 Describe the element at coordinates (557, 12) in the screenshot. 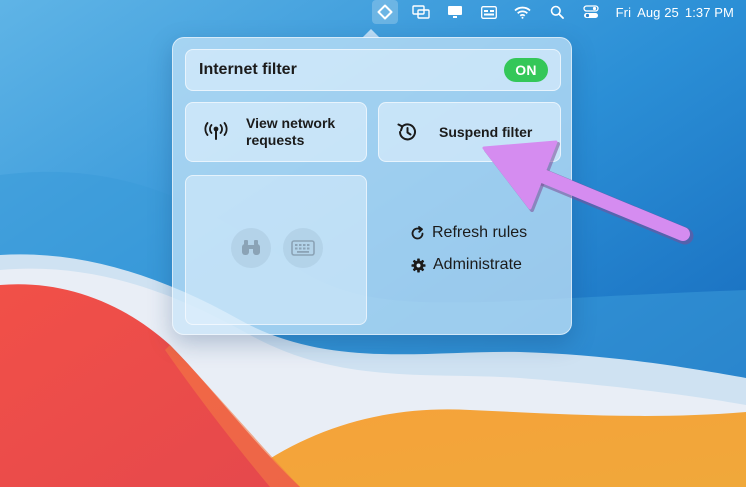

I see `spotlight-search-icon` at that location.